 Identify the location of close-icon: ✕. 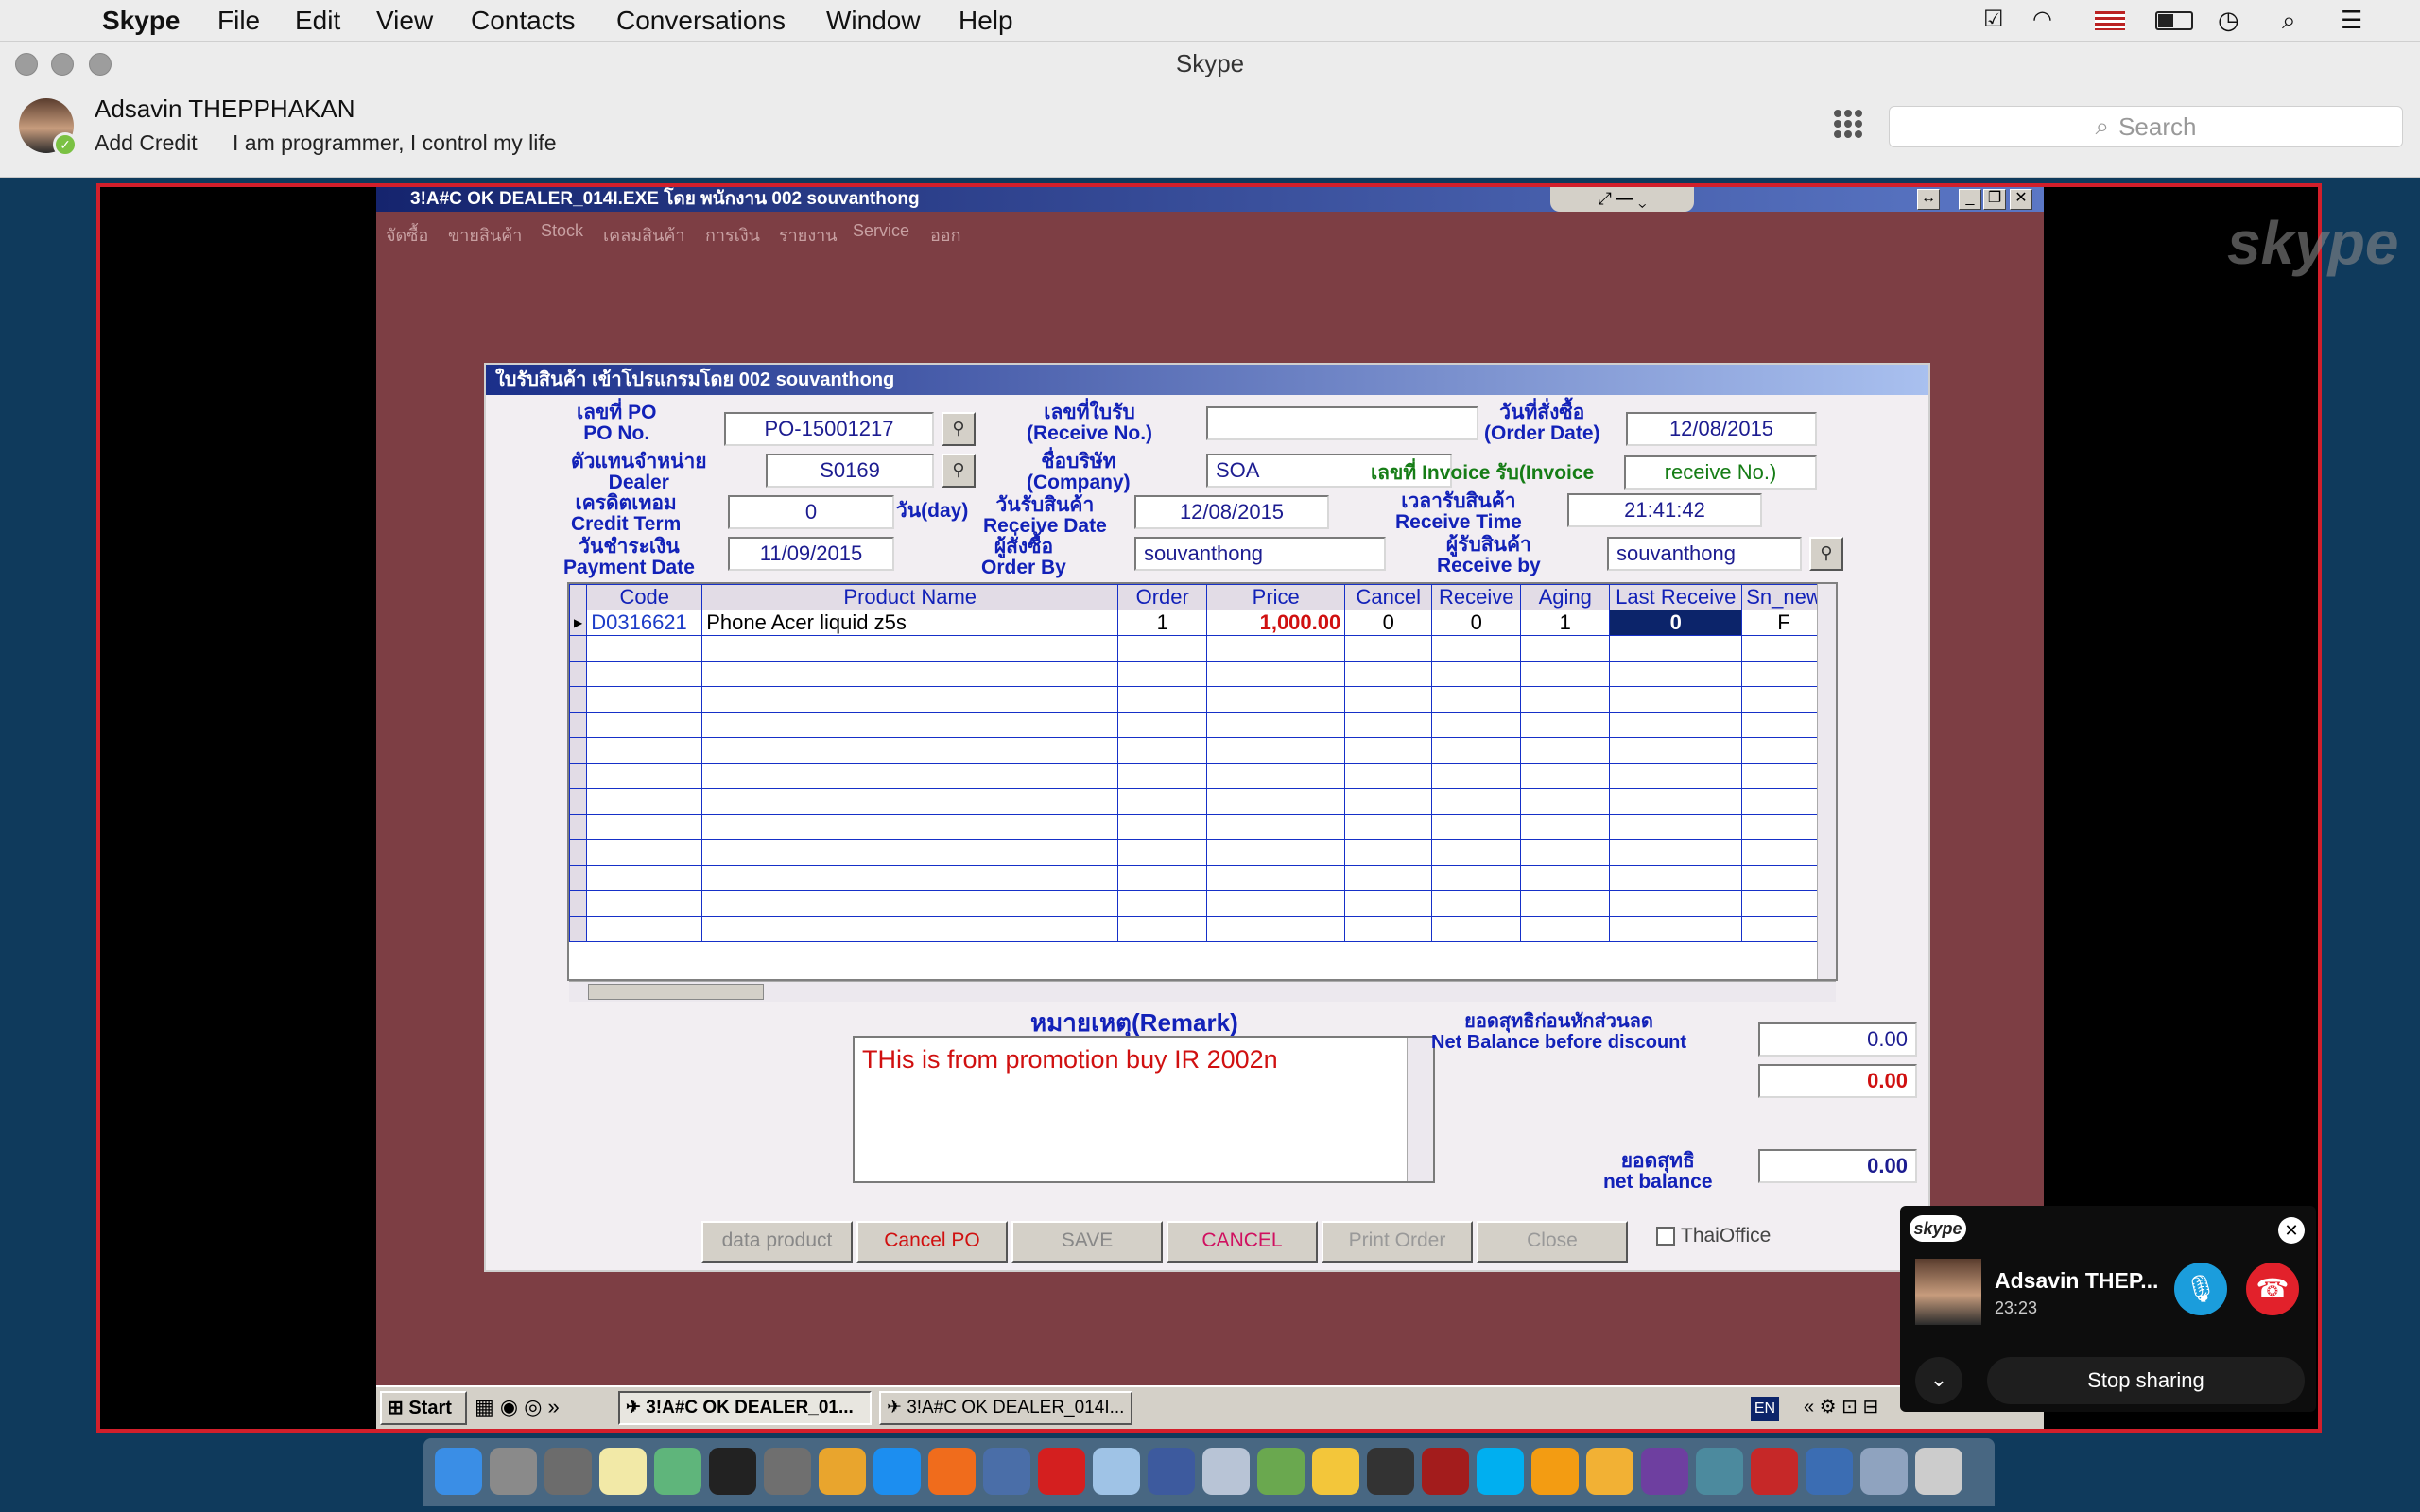
(2291, 1230).